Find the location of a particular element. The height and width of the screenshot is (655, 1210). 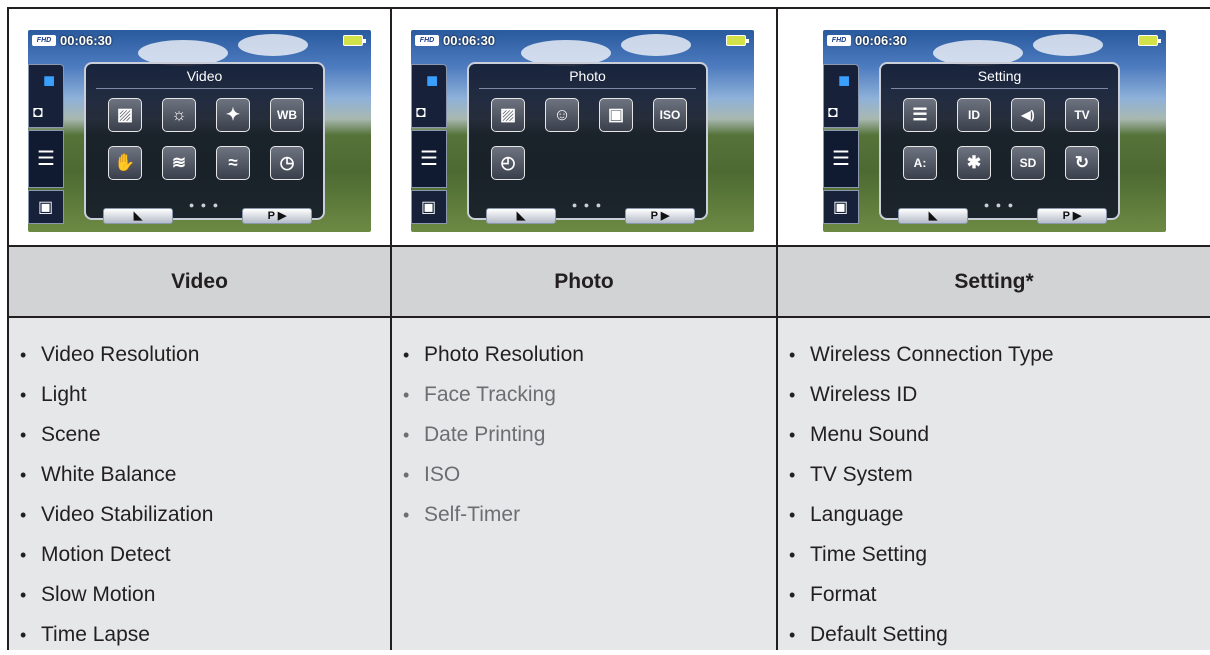

list-item: Self-Timer is located at coordinates (584, 515).